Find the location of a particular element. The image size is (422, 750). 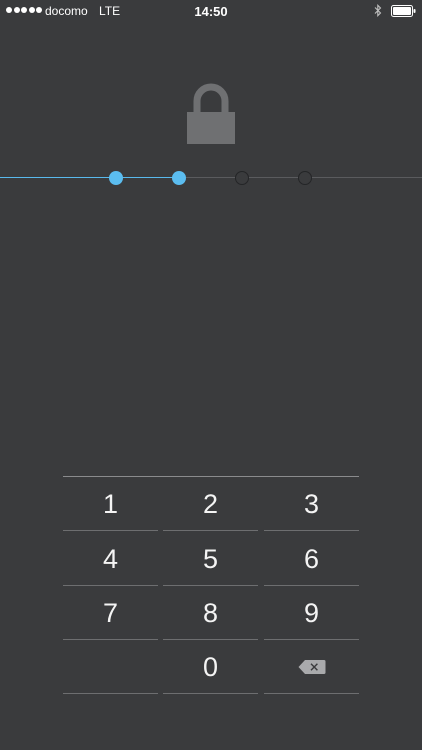

key-9: 9 is located at coordinates (311, 613).